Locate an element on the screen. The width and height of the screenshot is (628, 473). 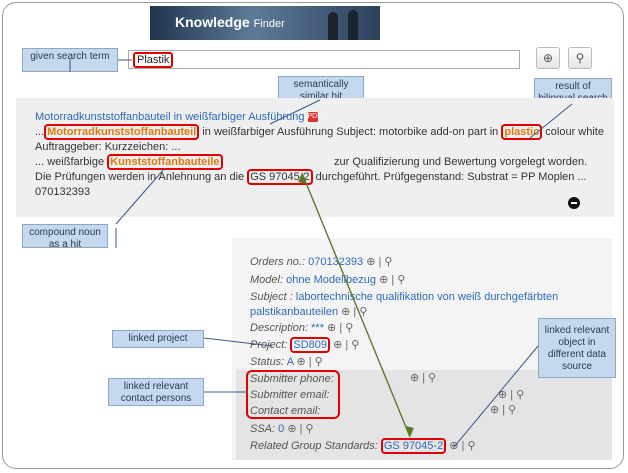
link-arrow is located at coordinates (356, 305).